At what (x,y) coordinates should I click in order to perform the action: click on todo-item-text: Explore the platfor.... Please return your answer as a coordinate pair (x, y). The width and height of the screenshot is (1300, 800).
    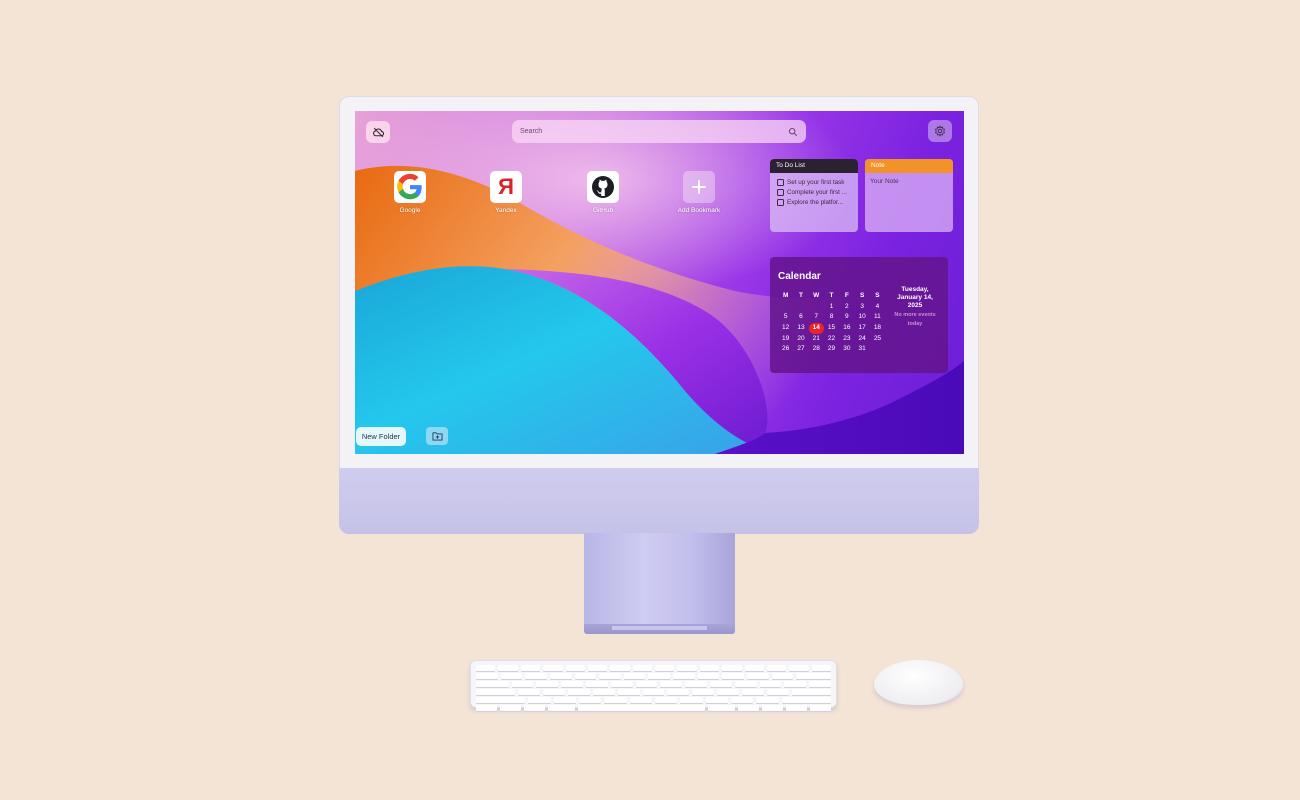
    Looking at the image, I should click on (815, 202).